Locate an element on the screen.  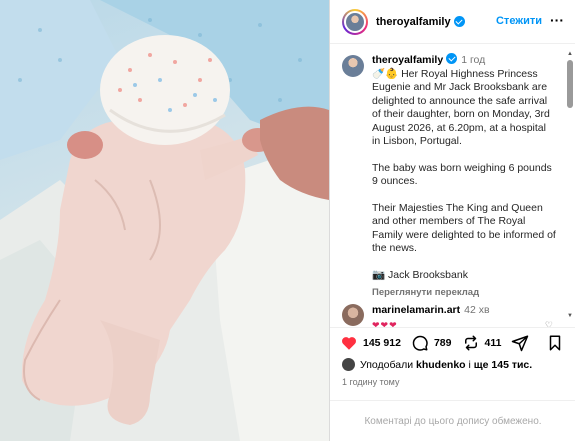
share-button is located at coordinates (520, 343).